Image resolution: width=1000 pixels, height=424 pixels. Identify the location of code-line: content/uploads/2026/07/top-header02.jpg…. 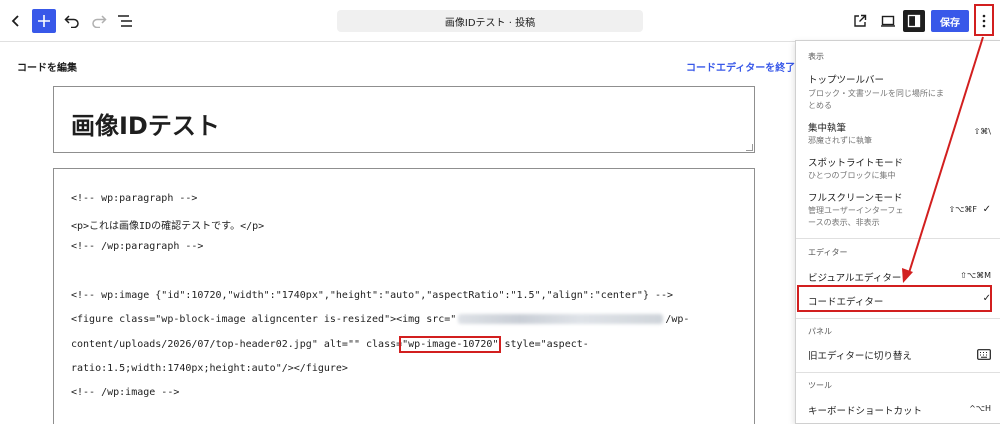
(330, 344).